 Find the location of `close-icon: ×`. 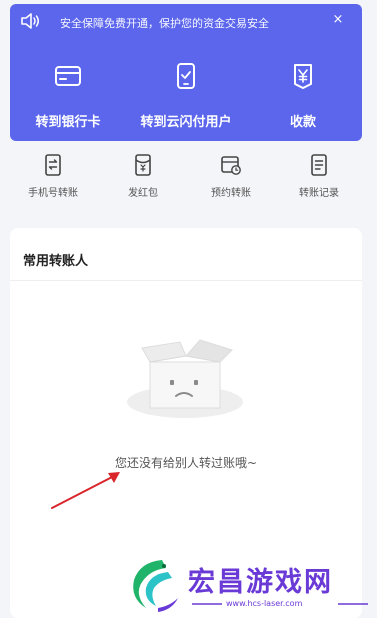

close-icon: × is located at coordinates (338, 20).